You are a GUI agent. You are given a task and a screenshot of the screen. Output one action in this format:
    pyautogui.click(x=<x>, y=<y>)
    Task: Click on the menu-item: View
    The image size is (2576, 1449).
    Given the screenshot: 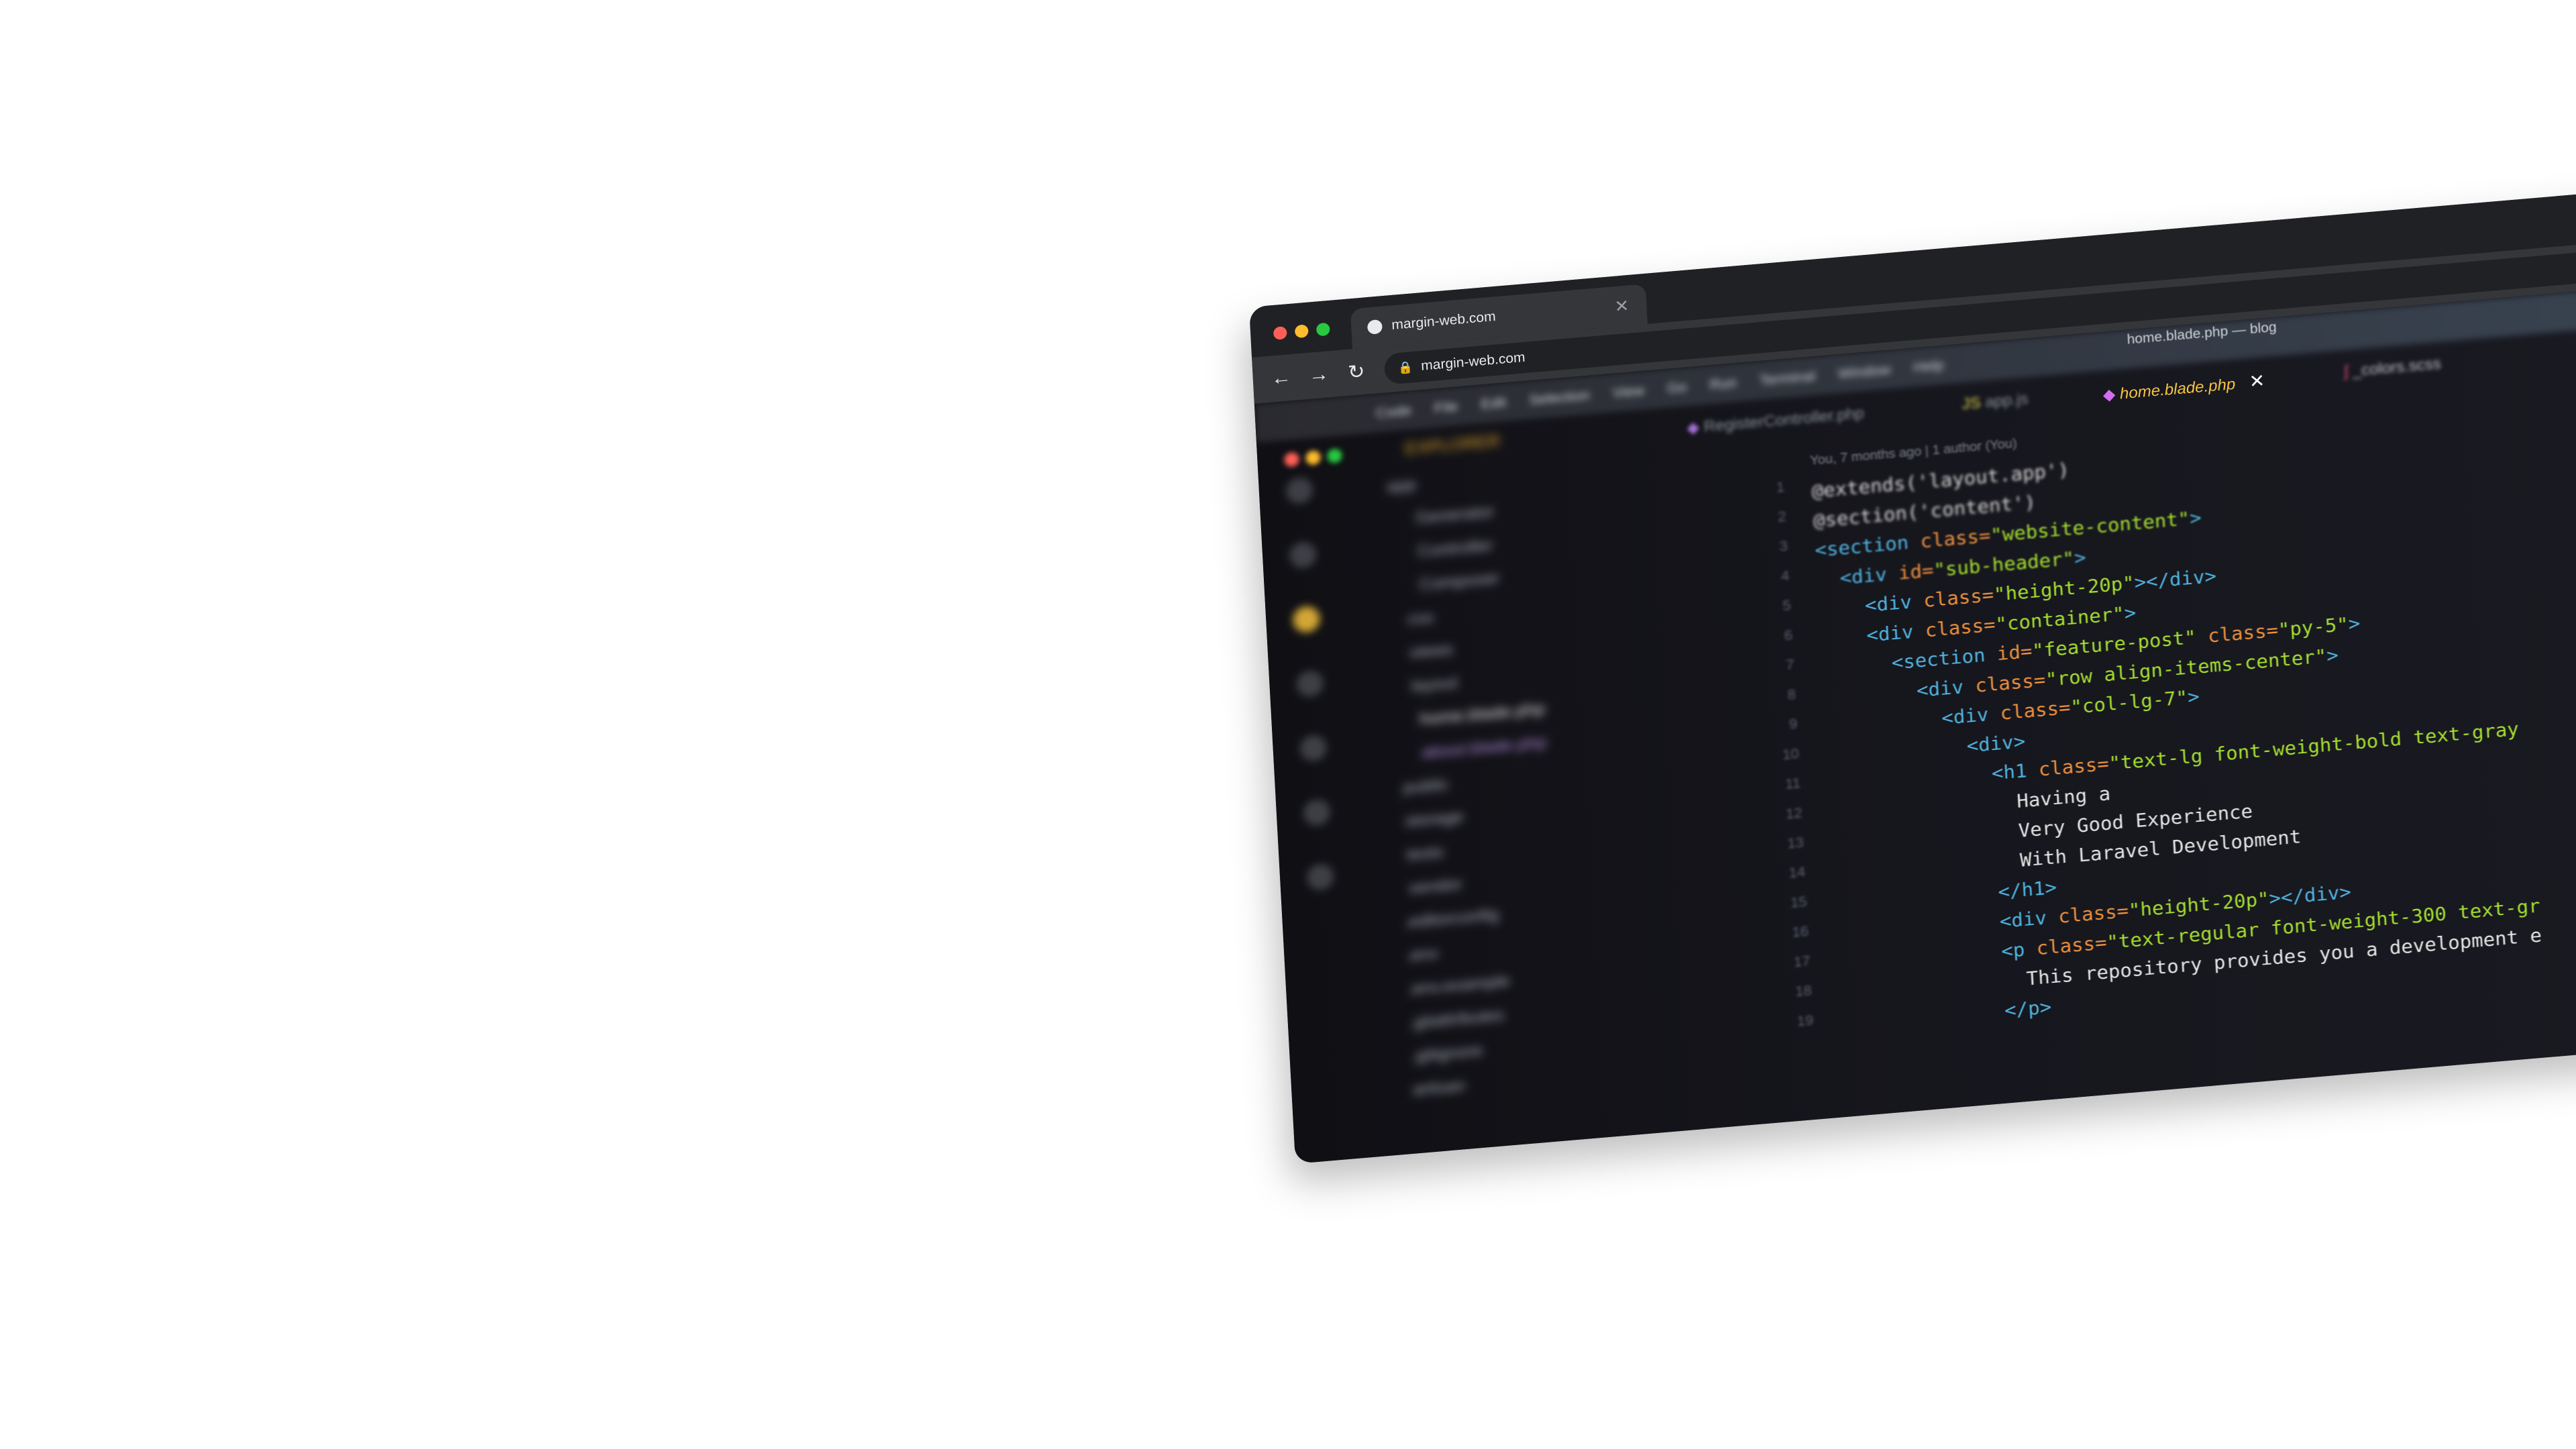 What is the action you would take?
    pyautogui.click(x=1628, y=392)
    